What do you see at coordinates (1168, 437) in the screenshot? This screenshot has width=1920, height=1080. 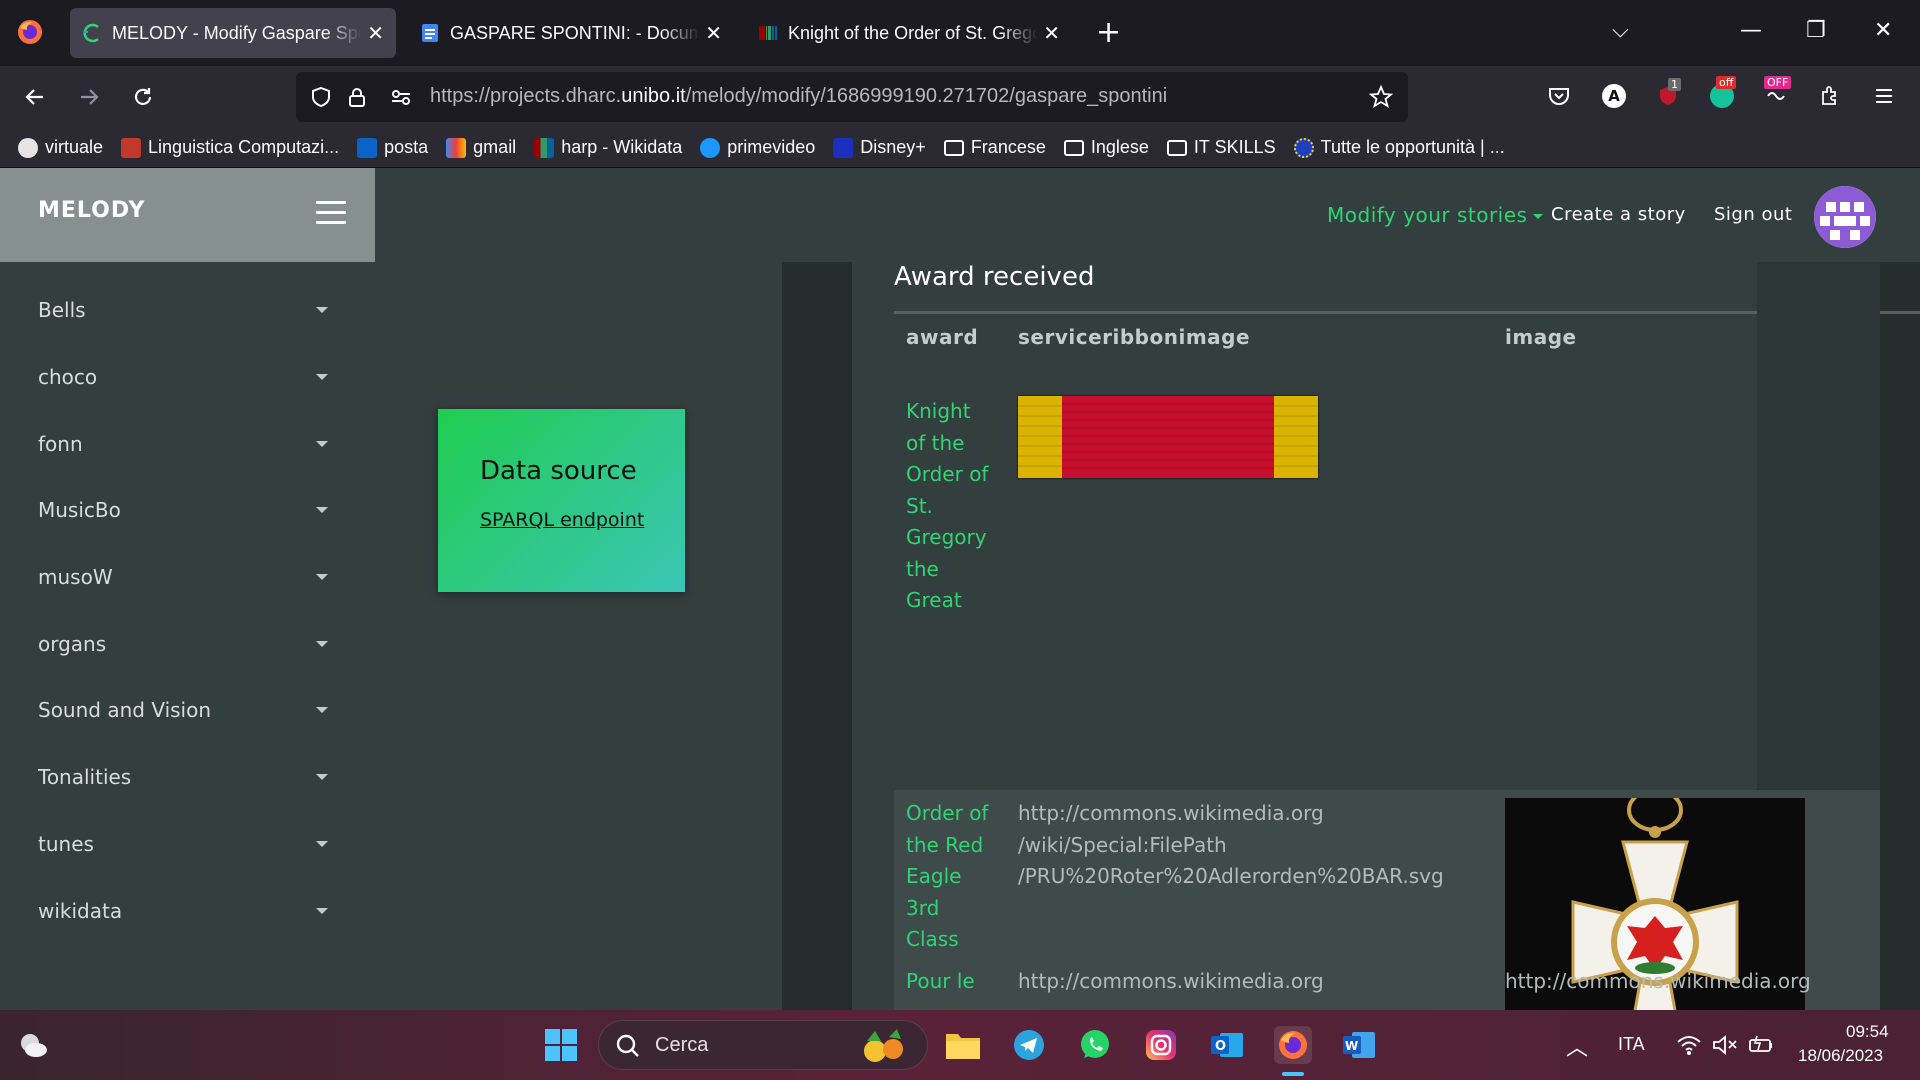 I see `service-ribbon-image` at bounding box center [1168, 437].